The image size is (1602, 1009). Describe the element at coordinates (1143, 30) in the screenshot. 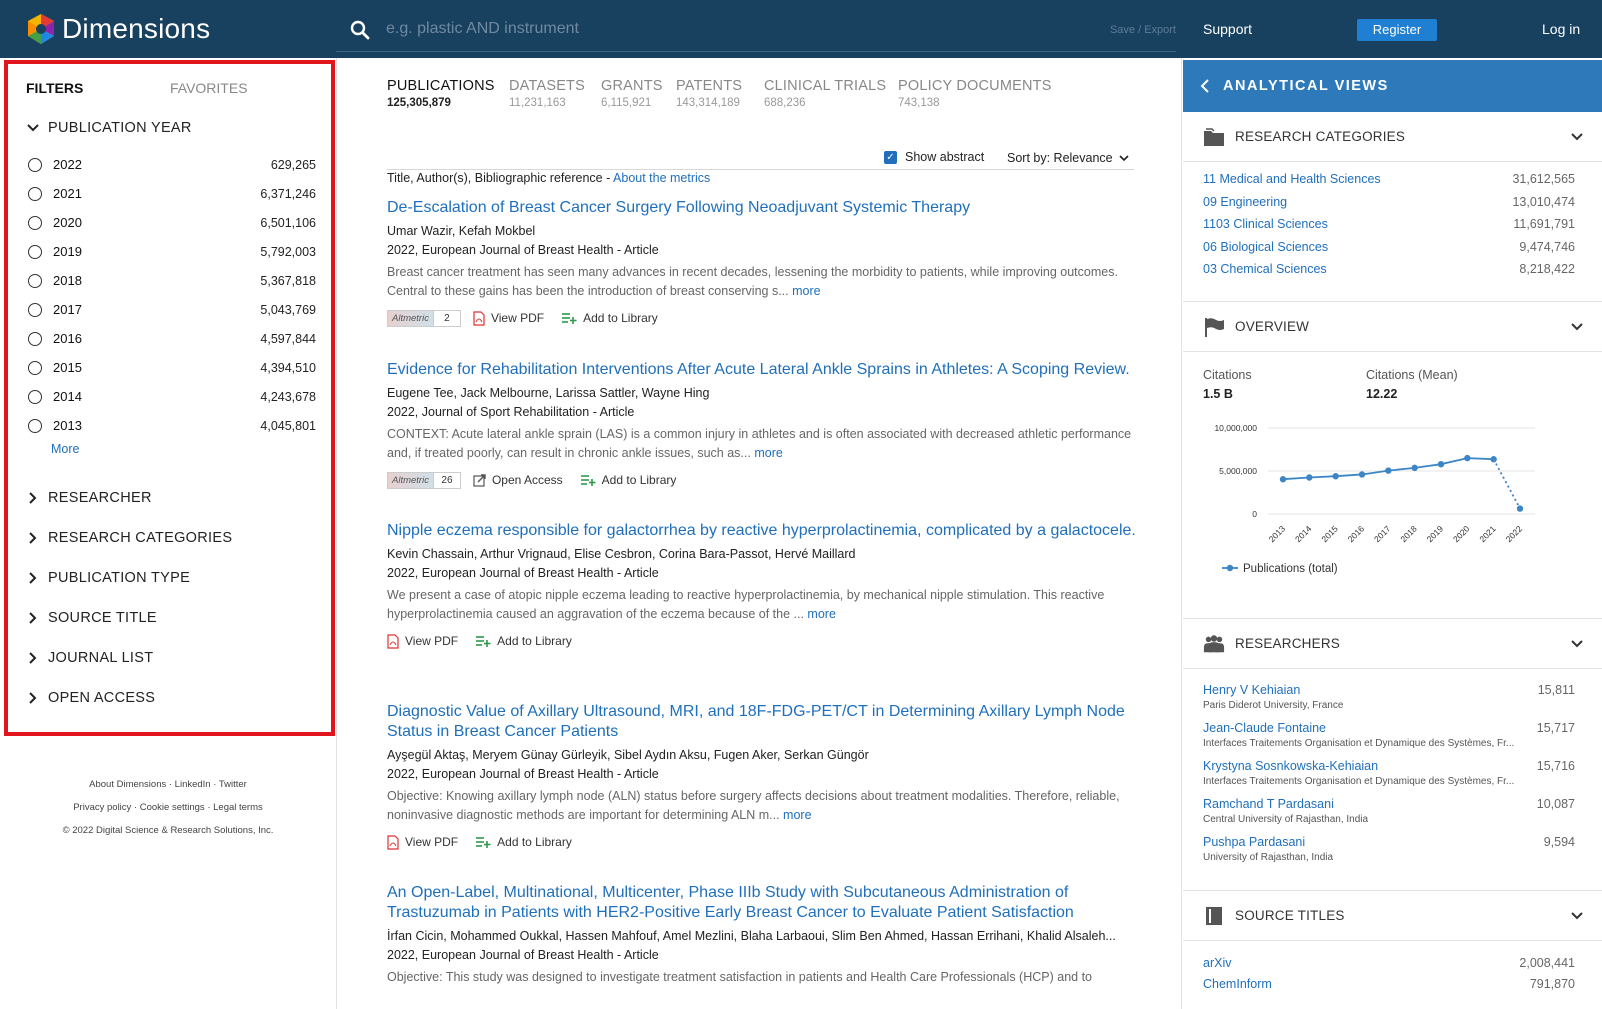

I see `save-export-link: Save / Export` at that location.